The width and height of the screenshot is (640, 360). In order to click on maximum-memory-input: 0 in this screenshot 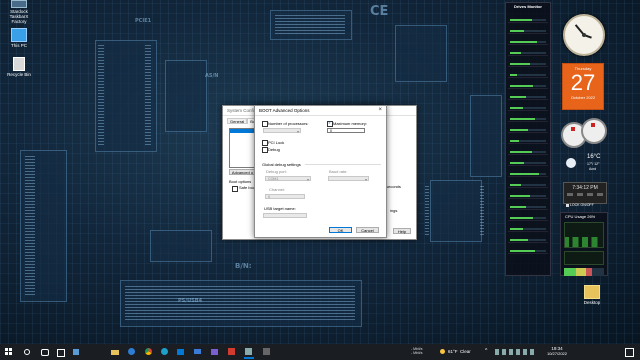, I will do `click(346, 130)`.